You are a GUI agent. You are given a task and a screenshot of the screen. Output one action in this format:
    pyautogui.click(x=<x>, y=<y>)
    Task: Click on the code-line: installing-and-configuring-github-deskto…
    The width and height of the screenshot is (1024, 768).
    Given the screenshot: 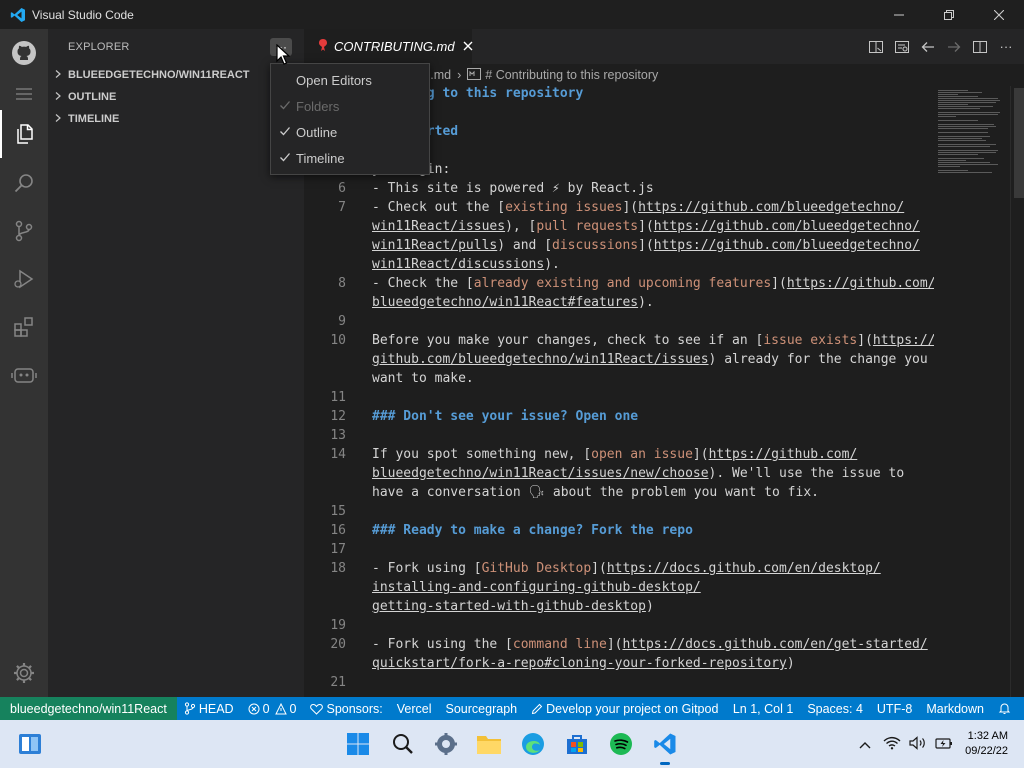 What is the action you would take?
    pyautogui.click(x=536, y=587)
    